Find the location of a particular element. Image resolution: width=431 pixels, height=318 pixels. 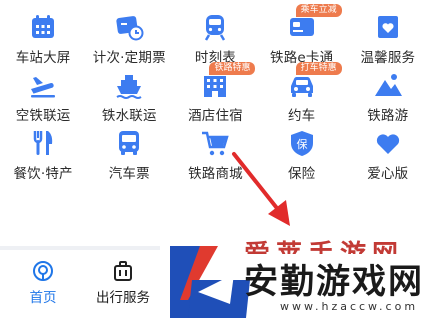

shield-icon: 保 is located at coordinates (301, 143).